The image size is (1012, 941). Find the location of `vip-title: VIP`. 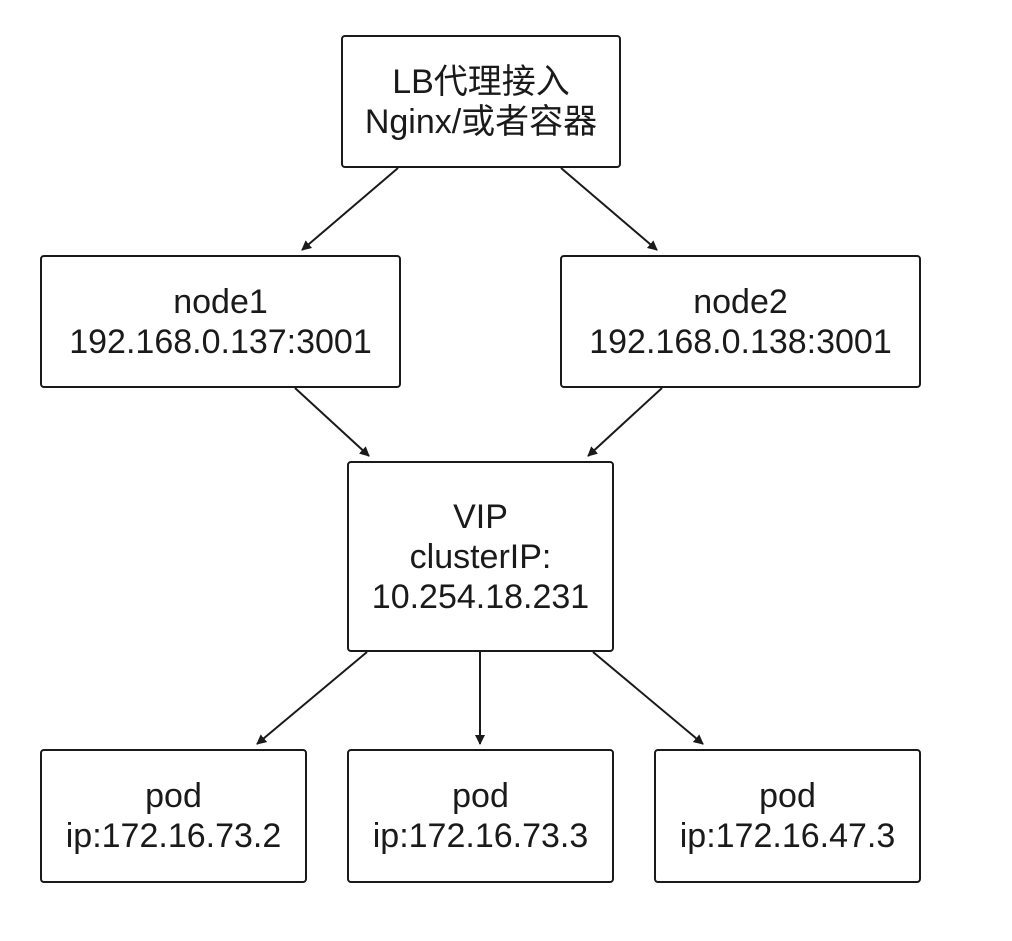

vip-title: VIP is located at coordinates (480, 516).